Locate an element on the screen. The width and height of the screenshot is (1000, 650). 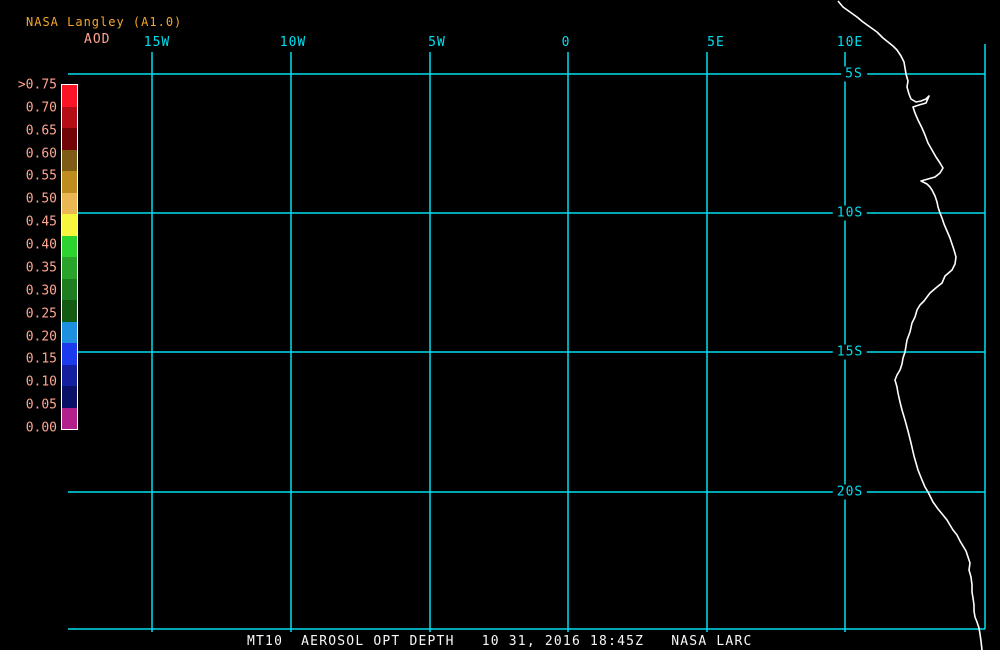
lon-label: 5W is located at coordinates (437, 42).